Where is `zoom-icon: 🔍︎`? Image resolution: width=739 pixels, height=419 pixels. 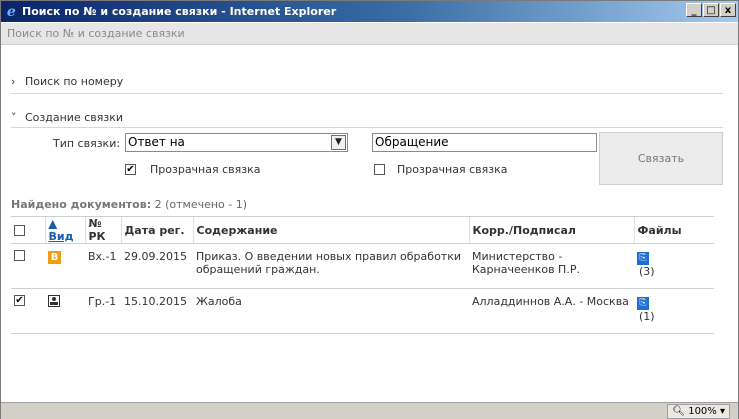 zoom-icon: 🔍︎ is located at coordinates (679, 411).